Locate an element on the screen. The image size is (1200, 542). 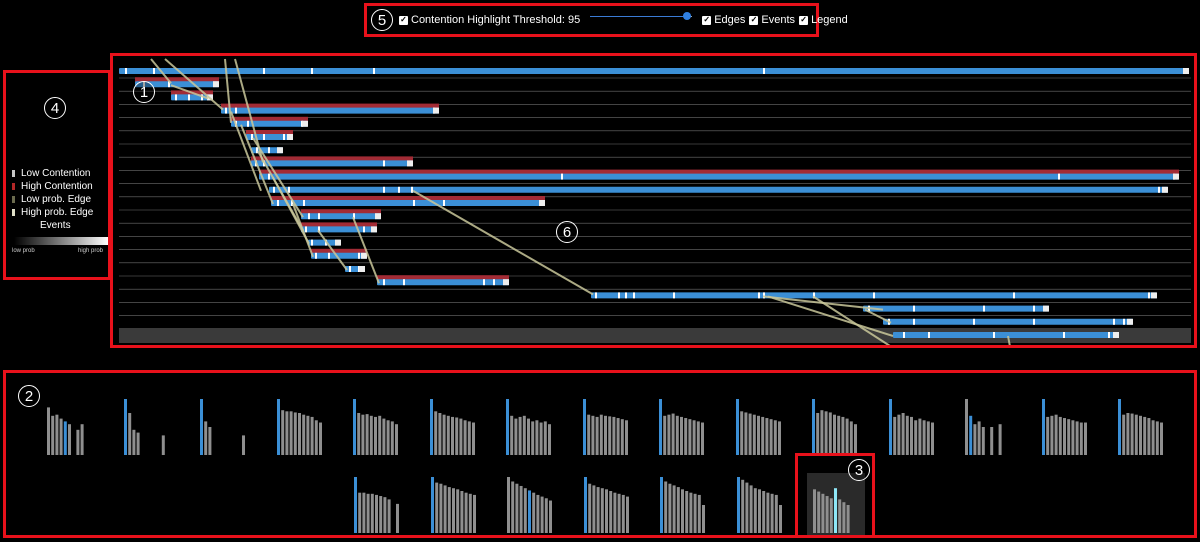
histogram-chart is located at coordinates (606, 505).